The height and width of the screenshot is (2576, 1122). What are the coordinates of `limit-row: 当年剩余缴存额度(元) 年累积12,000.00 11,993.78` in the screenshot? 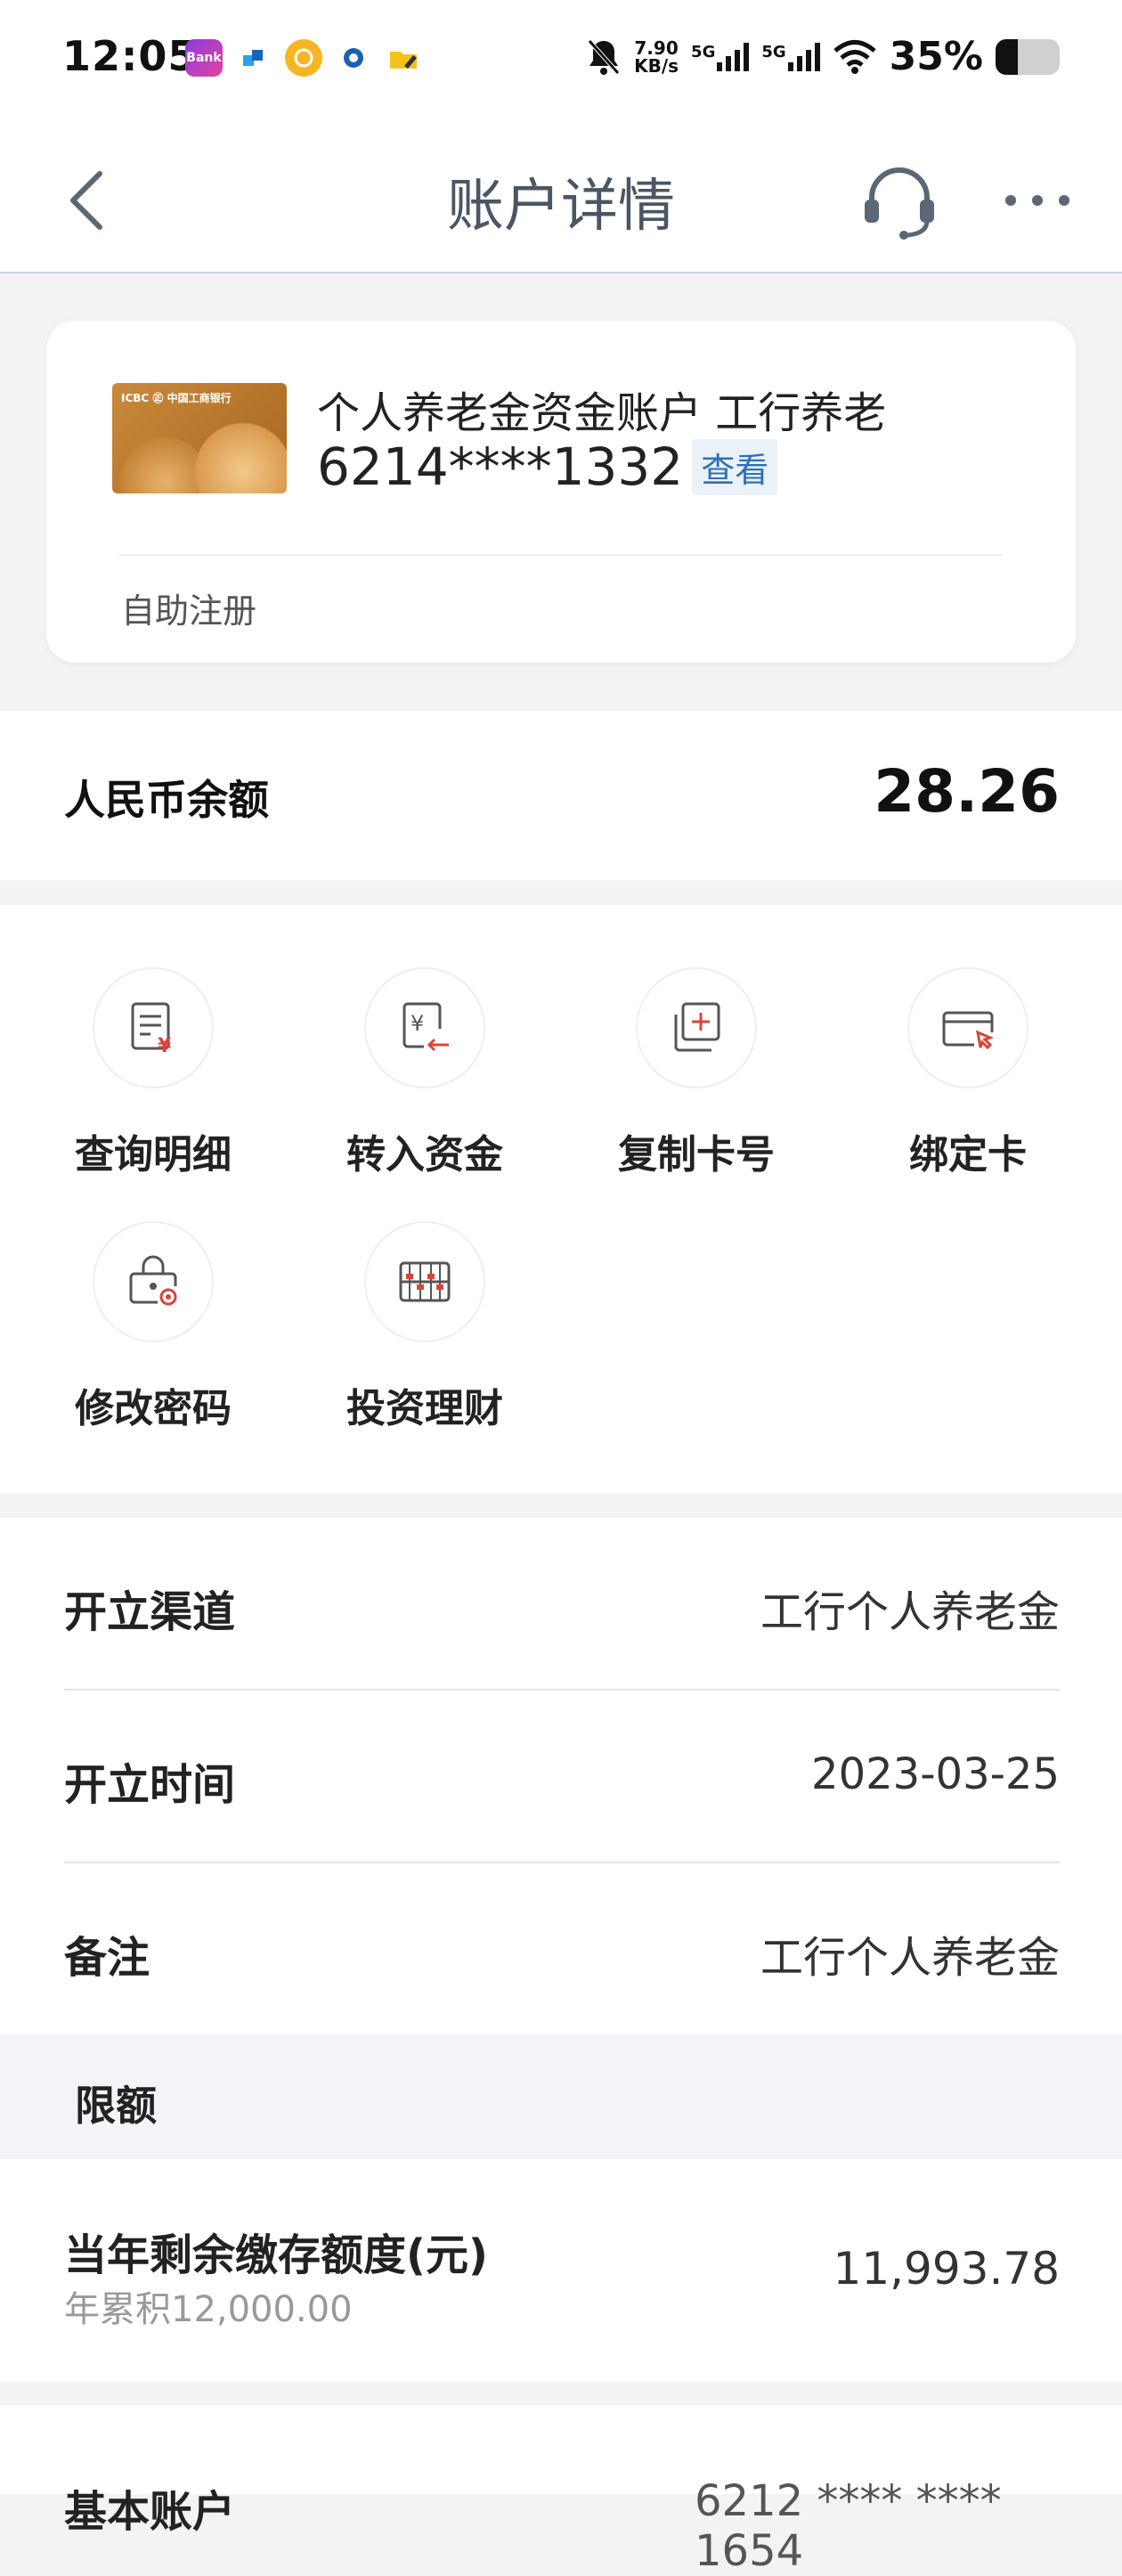 It's located at (561, 2270).